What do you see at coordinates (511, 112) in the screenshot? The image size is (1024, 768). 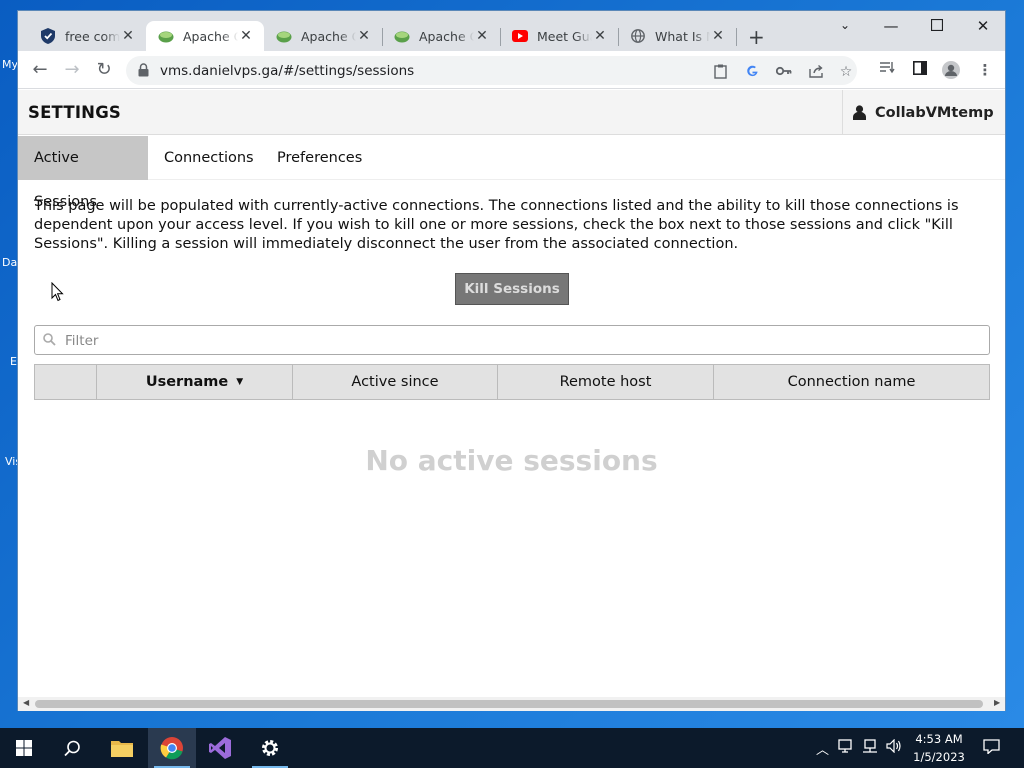 I see `page-header: SETTINGS CollabVMtemp ▼` at bounding box center [511, 112].